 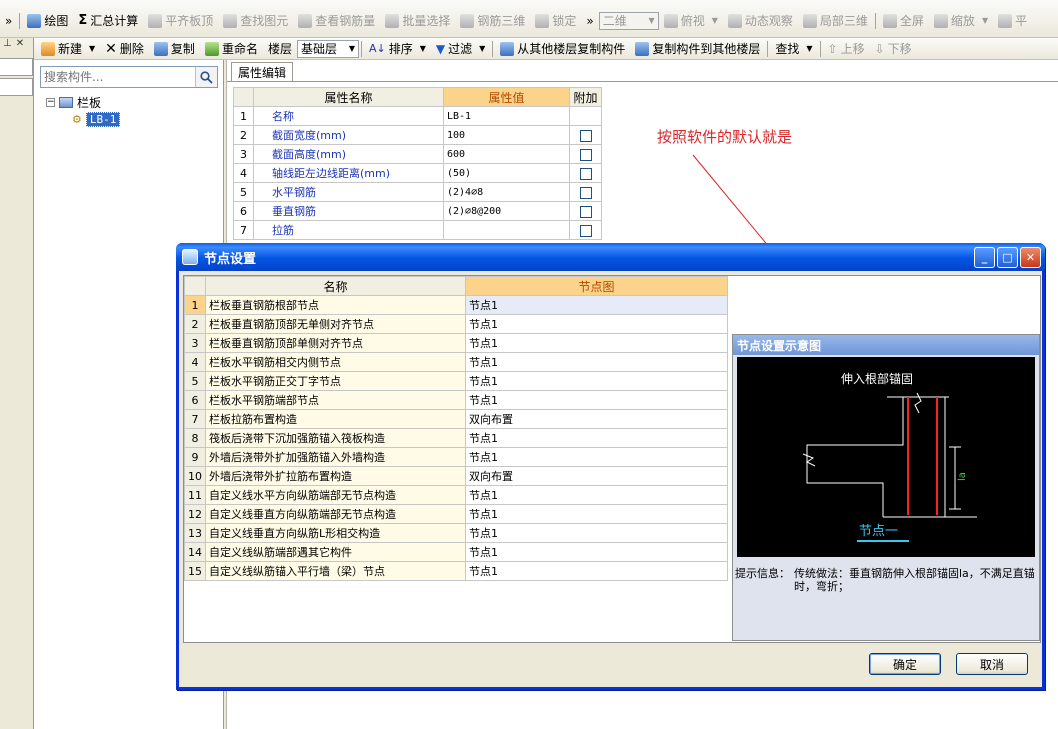 I want to click on hint-text: 传统做法：垂直钢筋伸入根部锚固la，不满足直锚时，弯折；, so click(x=914, y=580).